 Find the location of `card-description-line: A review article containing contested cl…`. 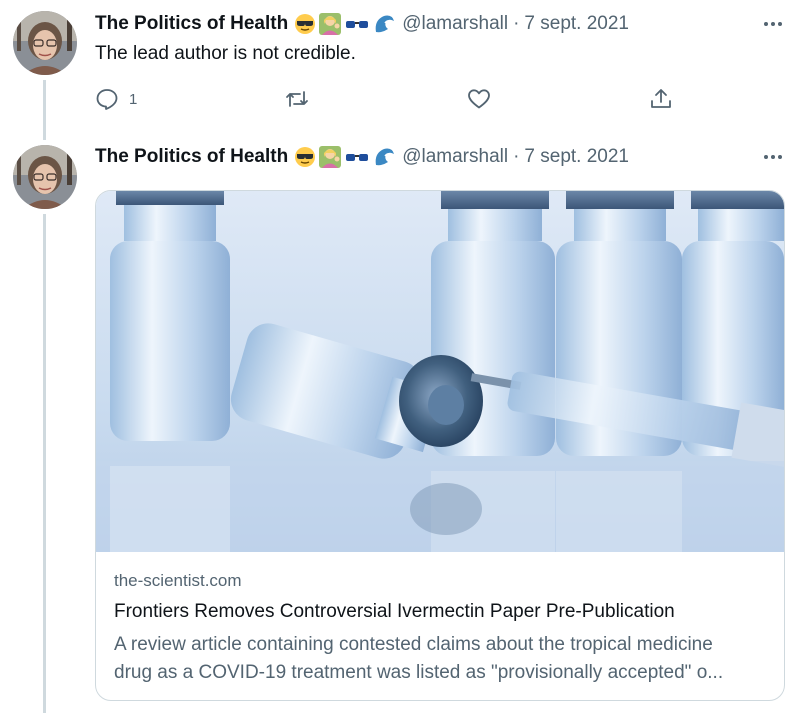

card-description-line: A review article containing contested cl… is located at coordinates (413, 644).